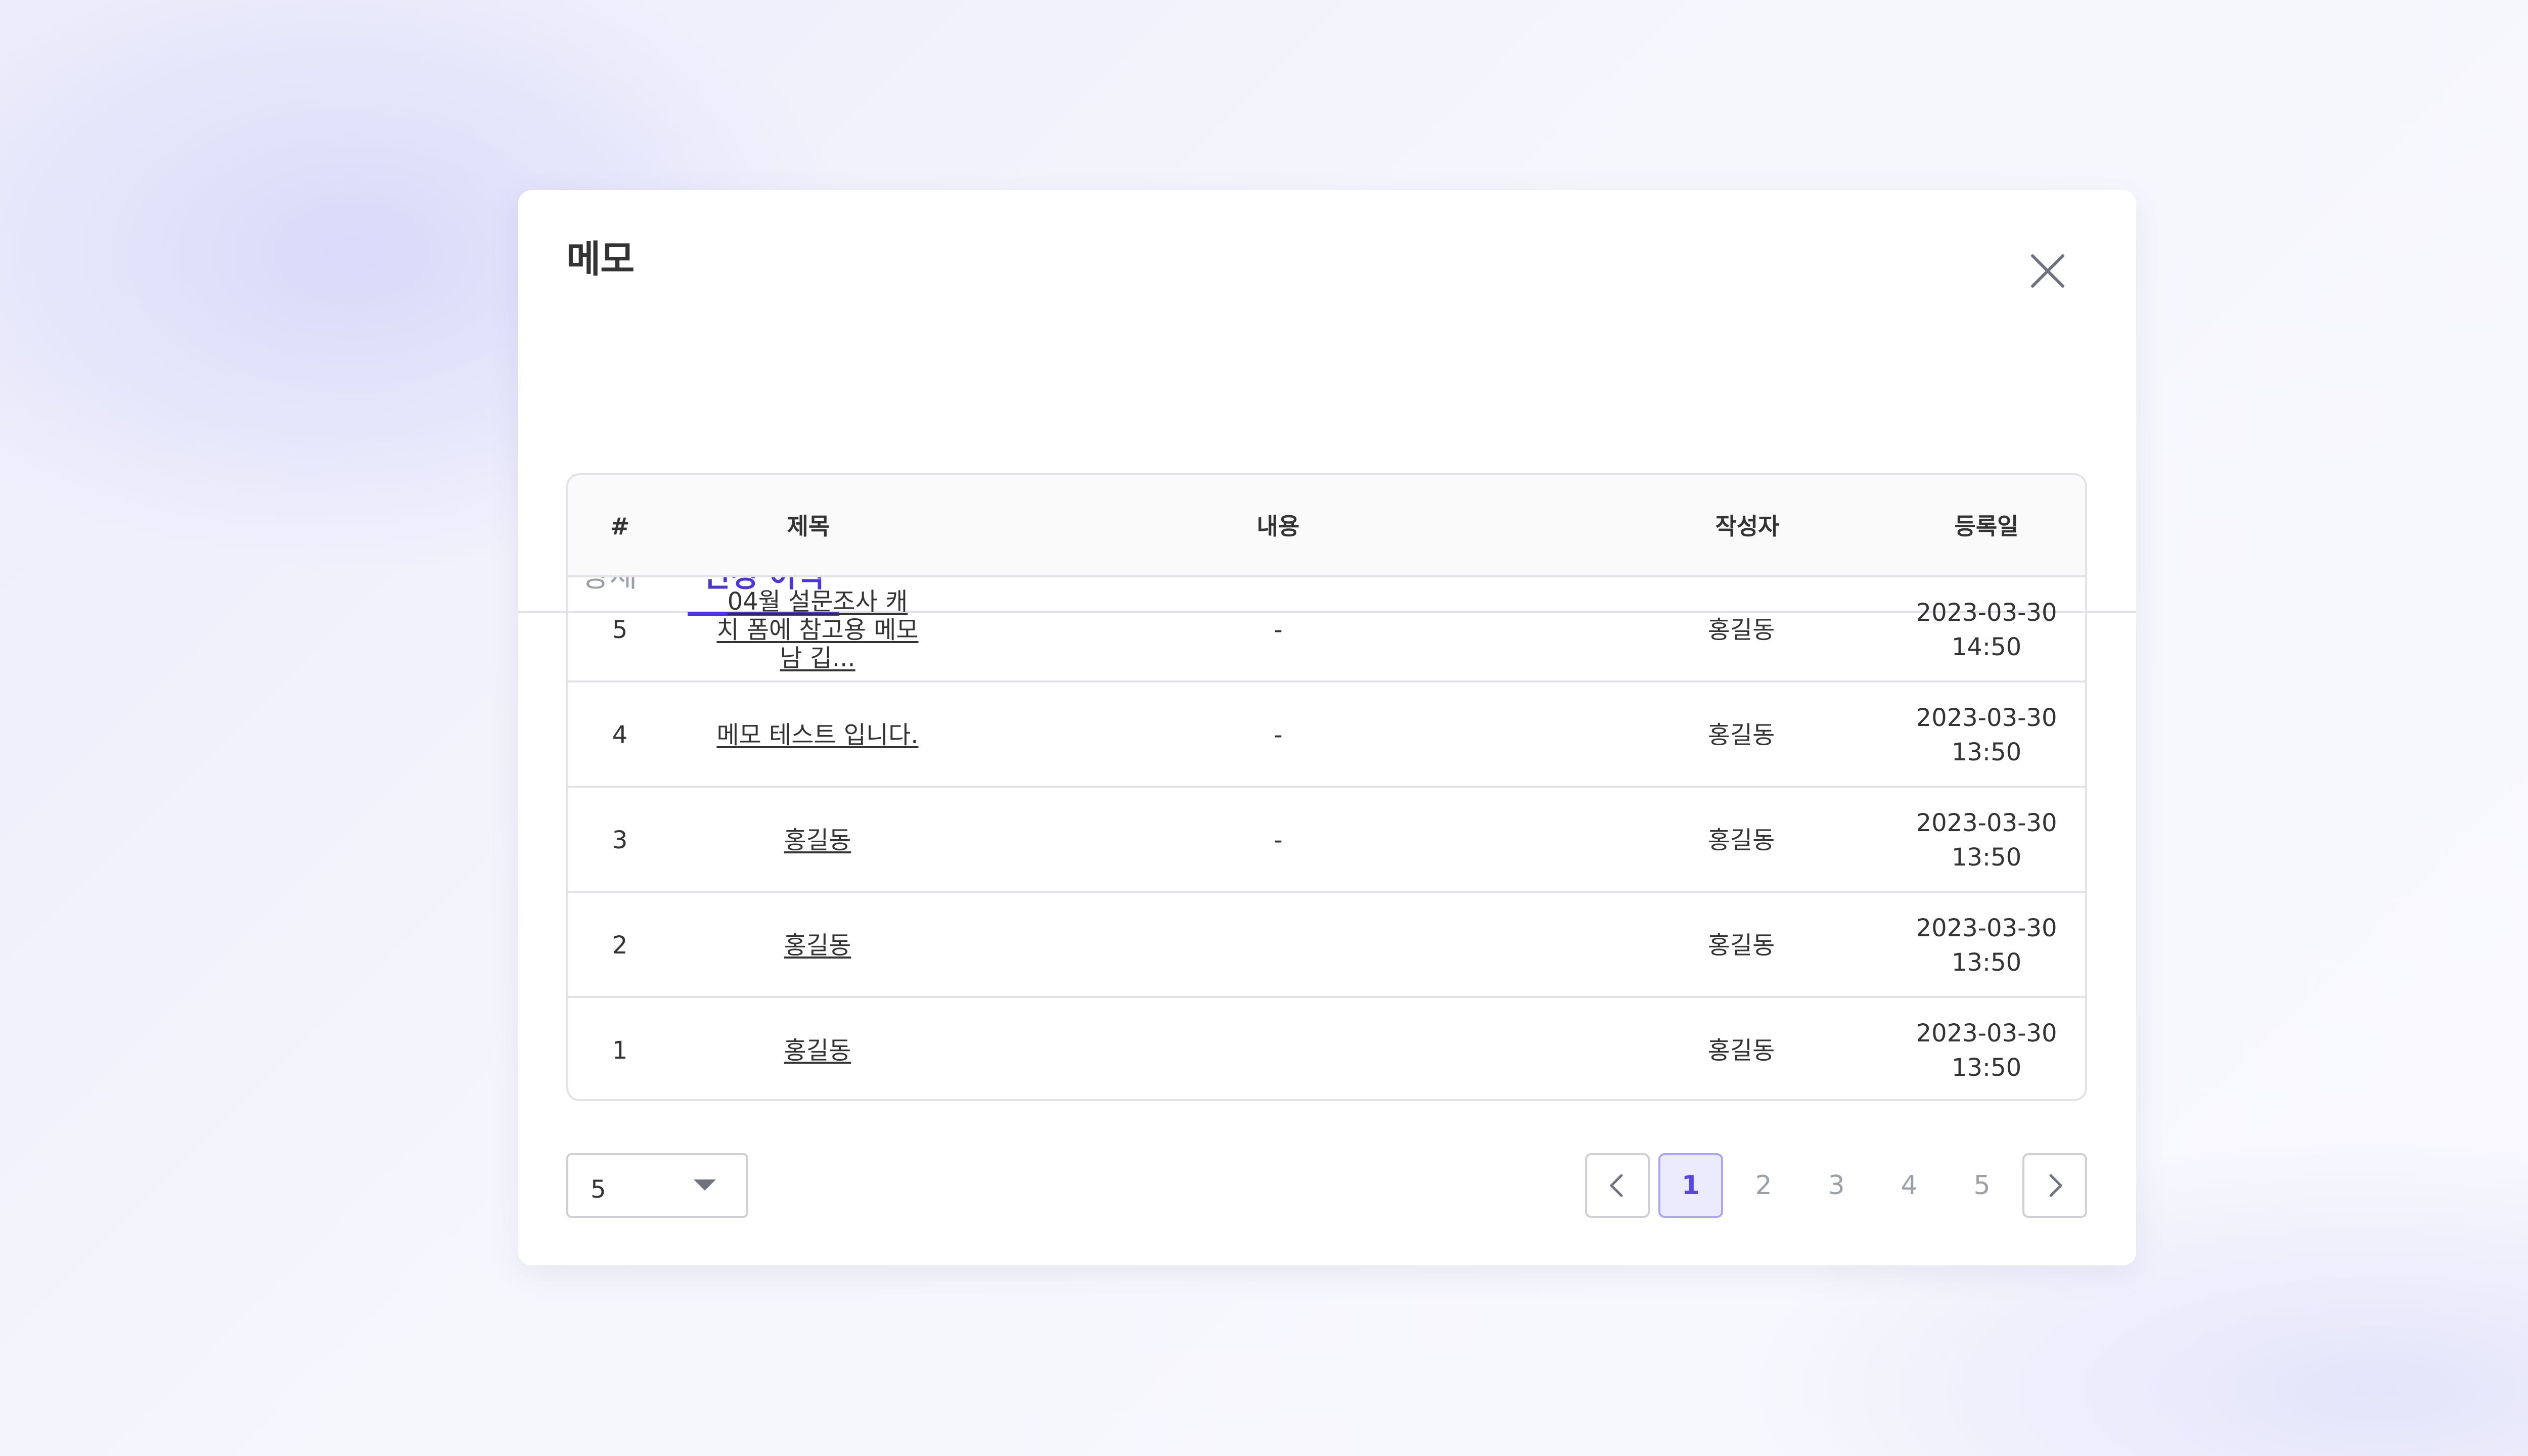 The image size is (2528, 1456). I want to click on header-author: 작성자, so click(1748, 526).